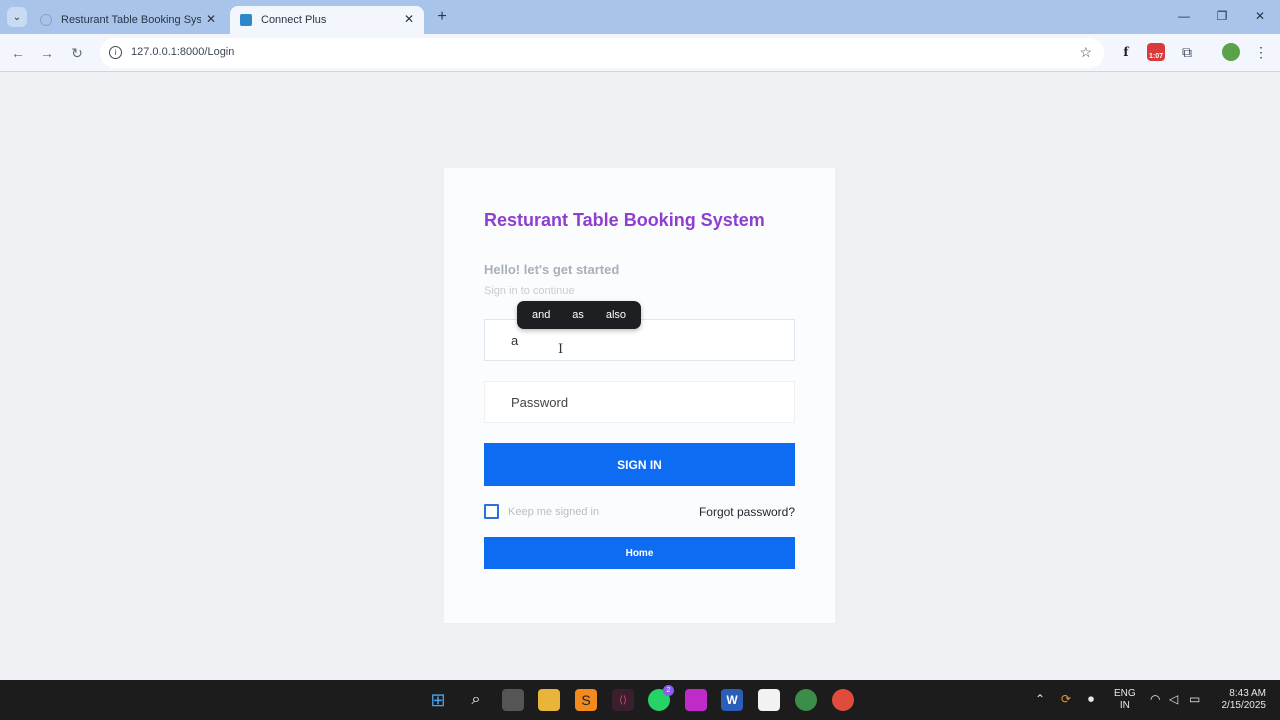  I want to click on tab-restaurant-booking: Resturant Table Booking Syste ✕, so click(128, 20).